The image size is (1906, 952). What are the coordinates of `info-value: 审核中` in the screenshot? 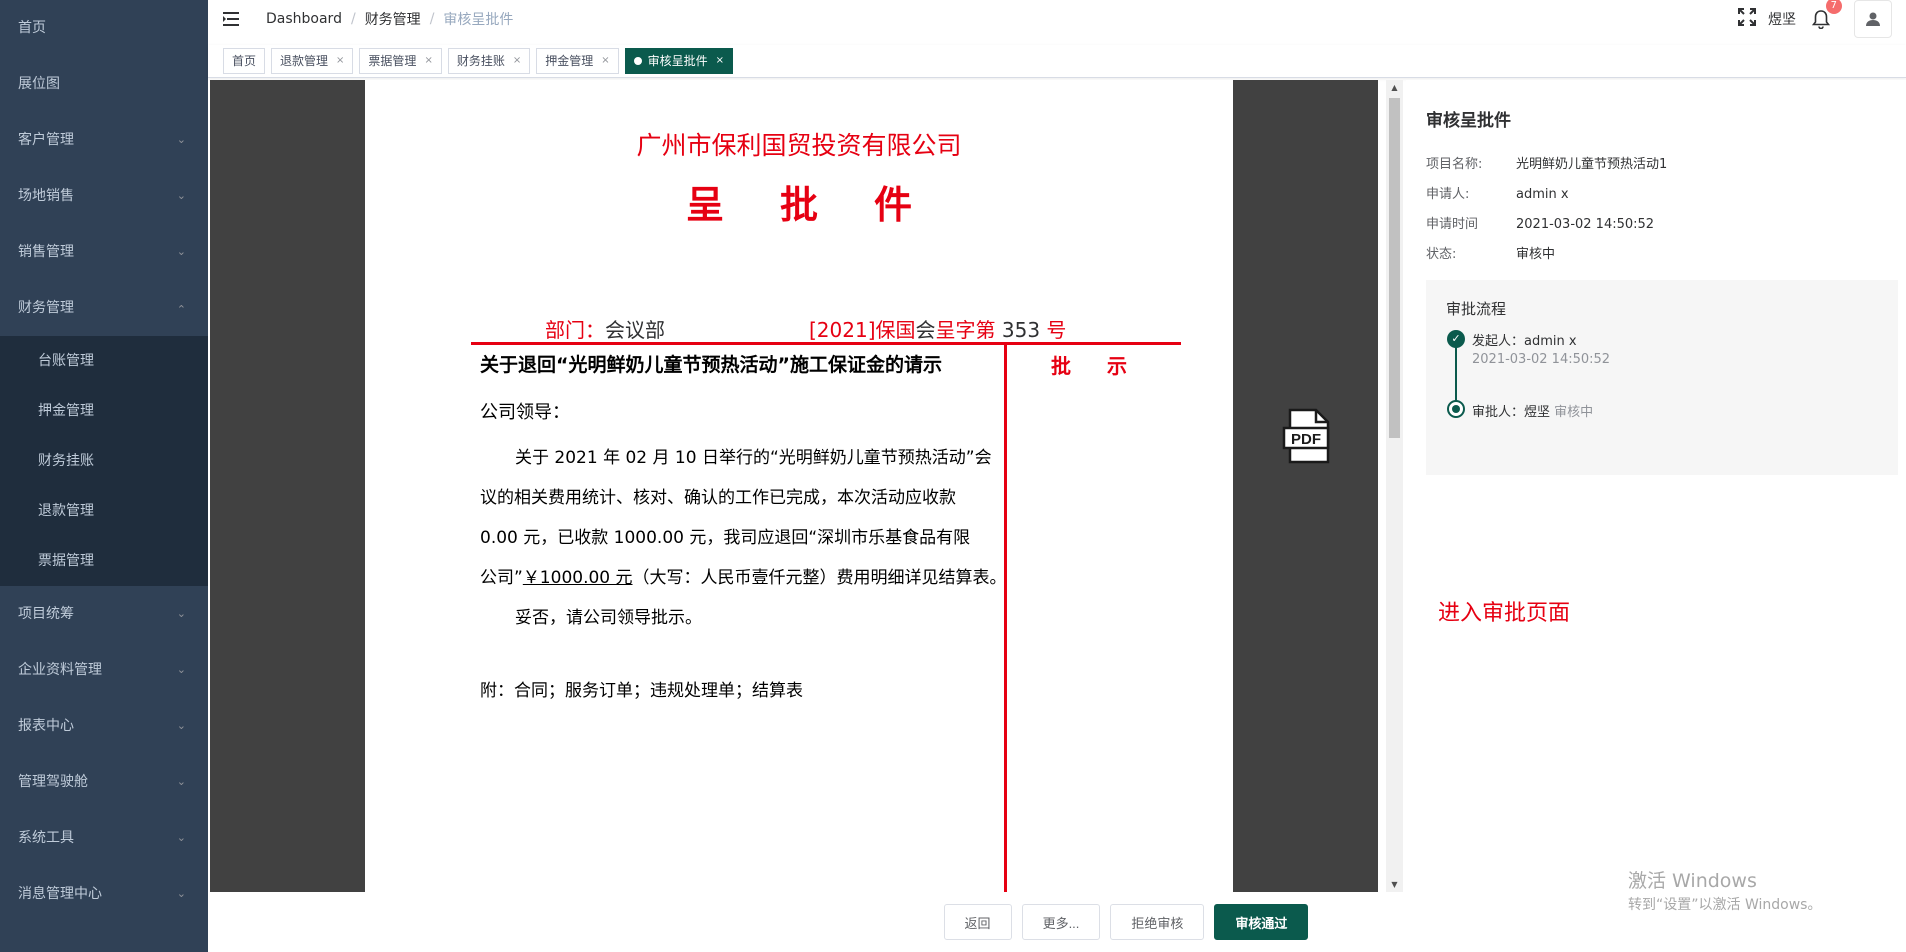 It's located at (1536, 254).